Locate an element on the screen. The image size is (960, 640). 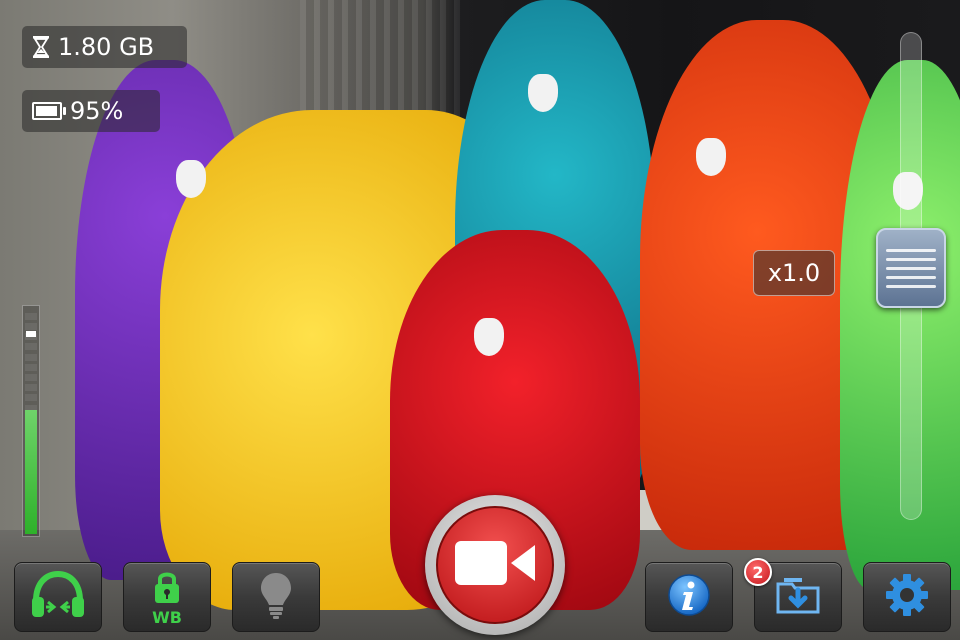
zoom-slider-thumb is located at coordinates (911, 268).